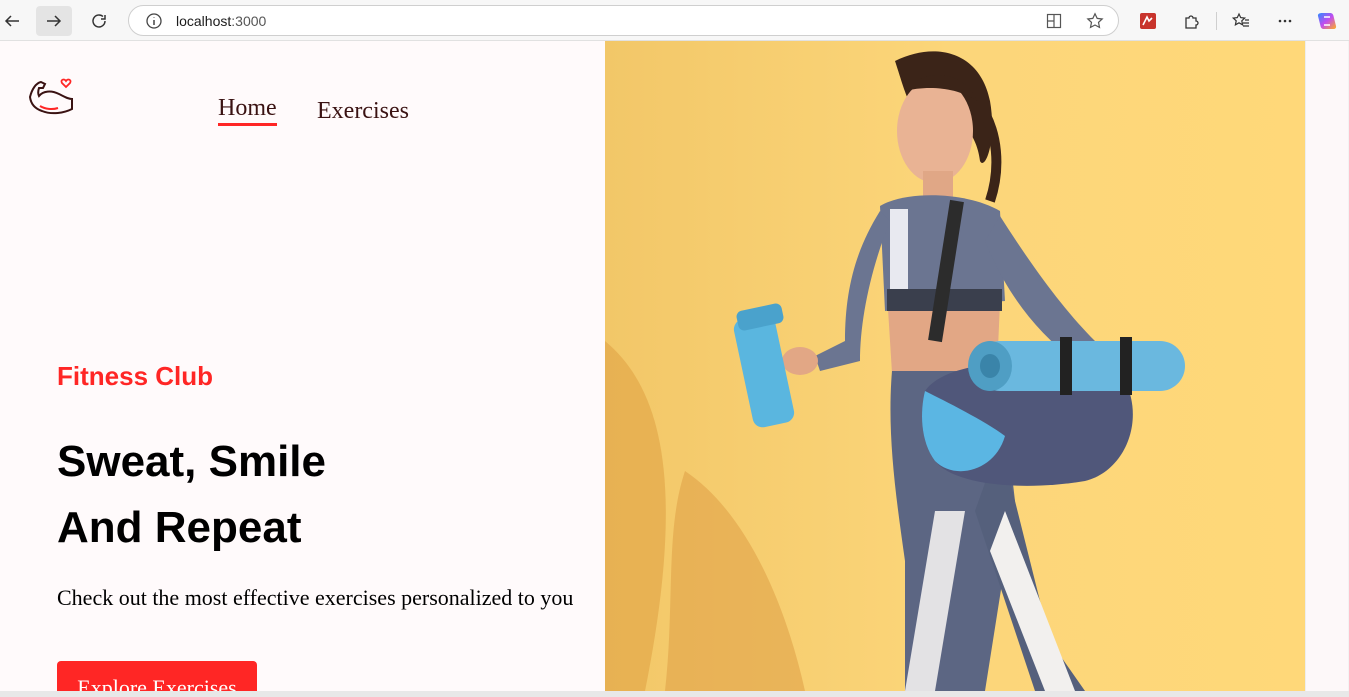  What do you see at coordinates (1054, 21) in the screenshot?
I see `split-screen-icon` at bounding box center [1054, 21].